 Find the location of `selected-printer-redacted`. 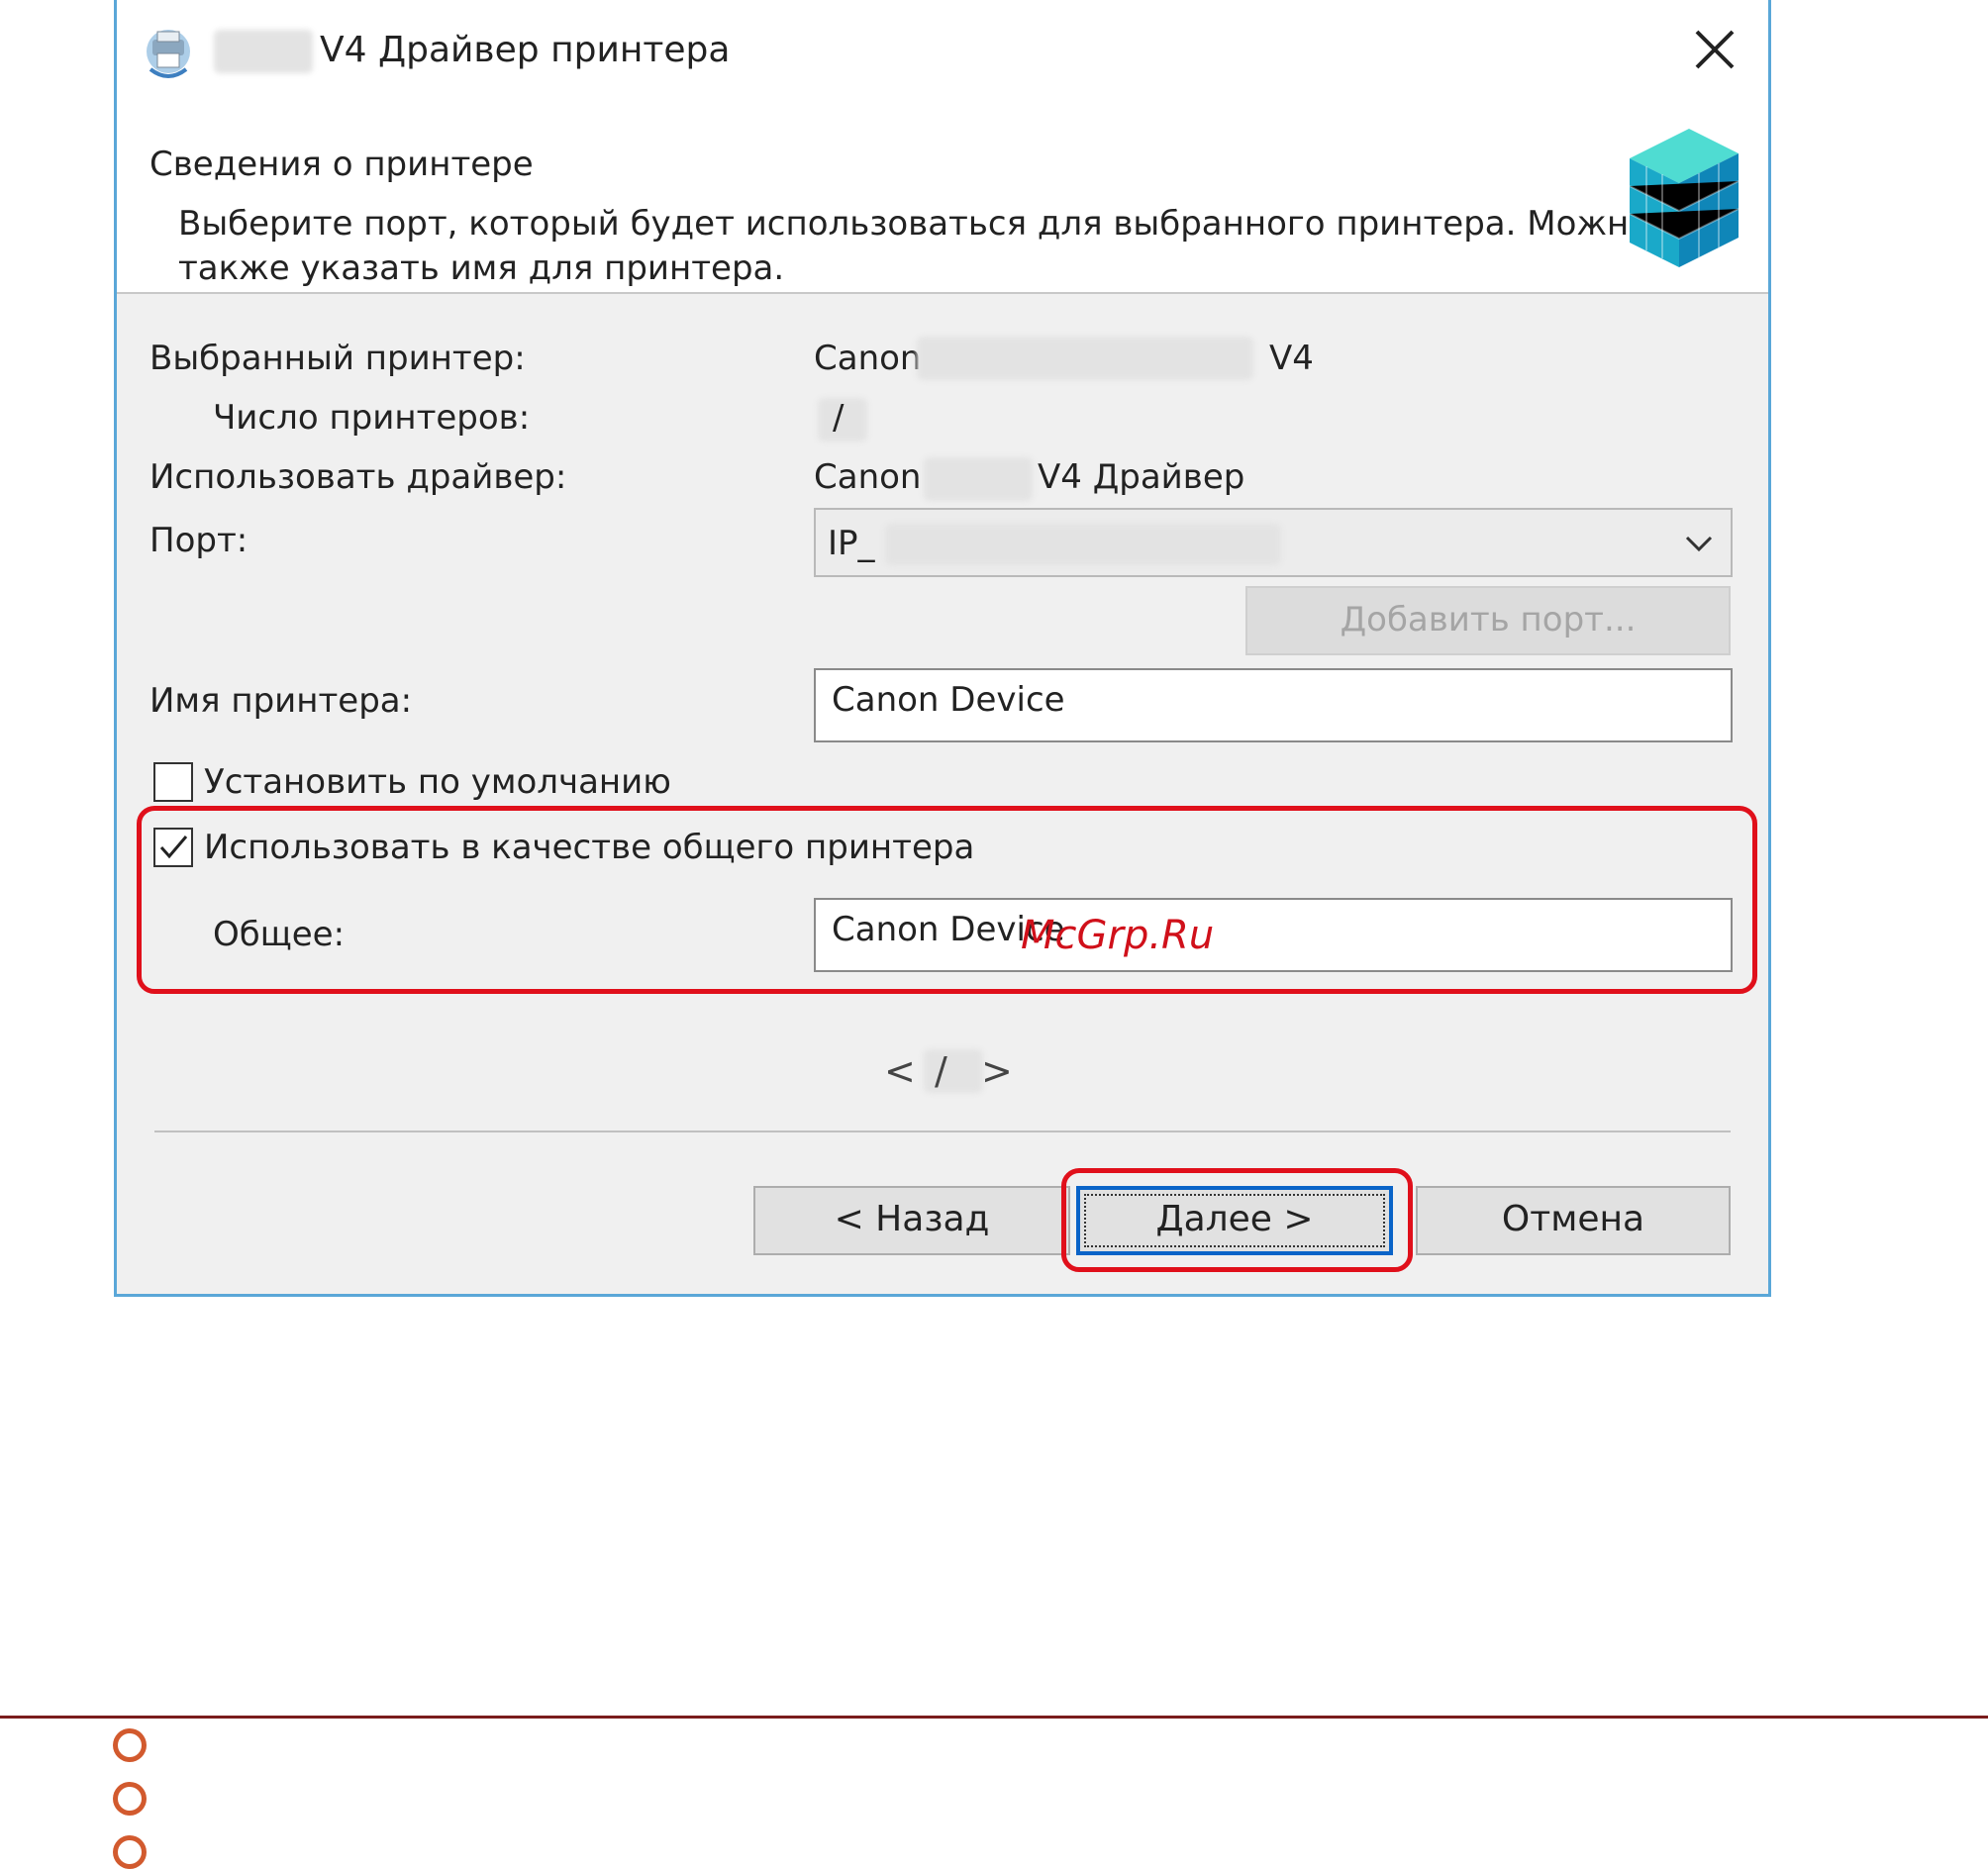

selected-printer-redacted is located at coordinates (1085, 358).